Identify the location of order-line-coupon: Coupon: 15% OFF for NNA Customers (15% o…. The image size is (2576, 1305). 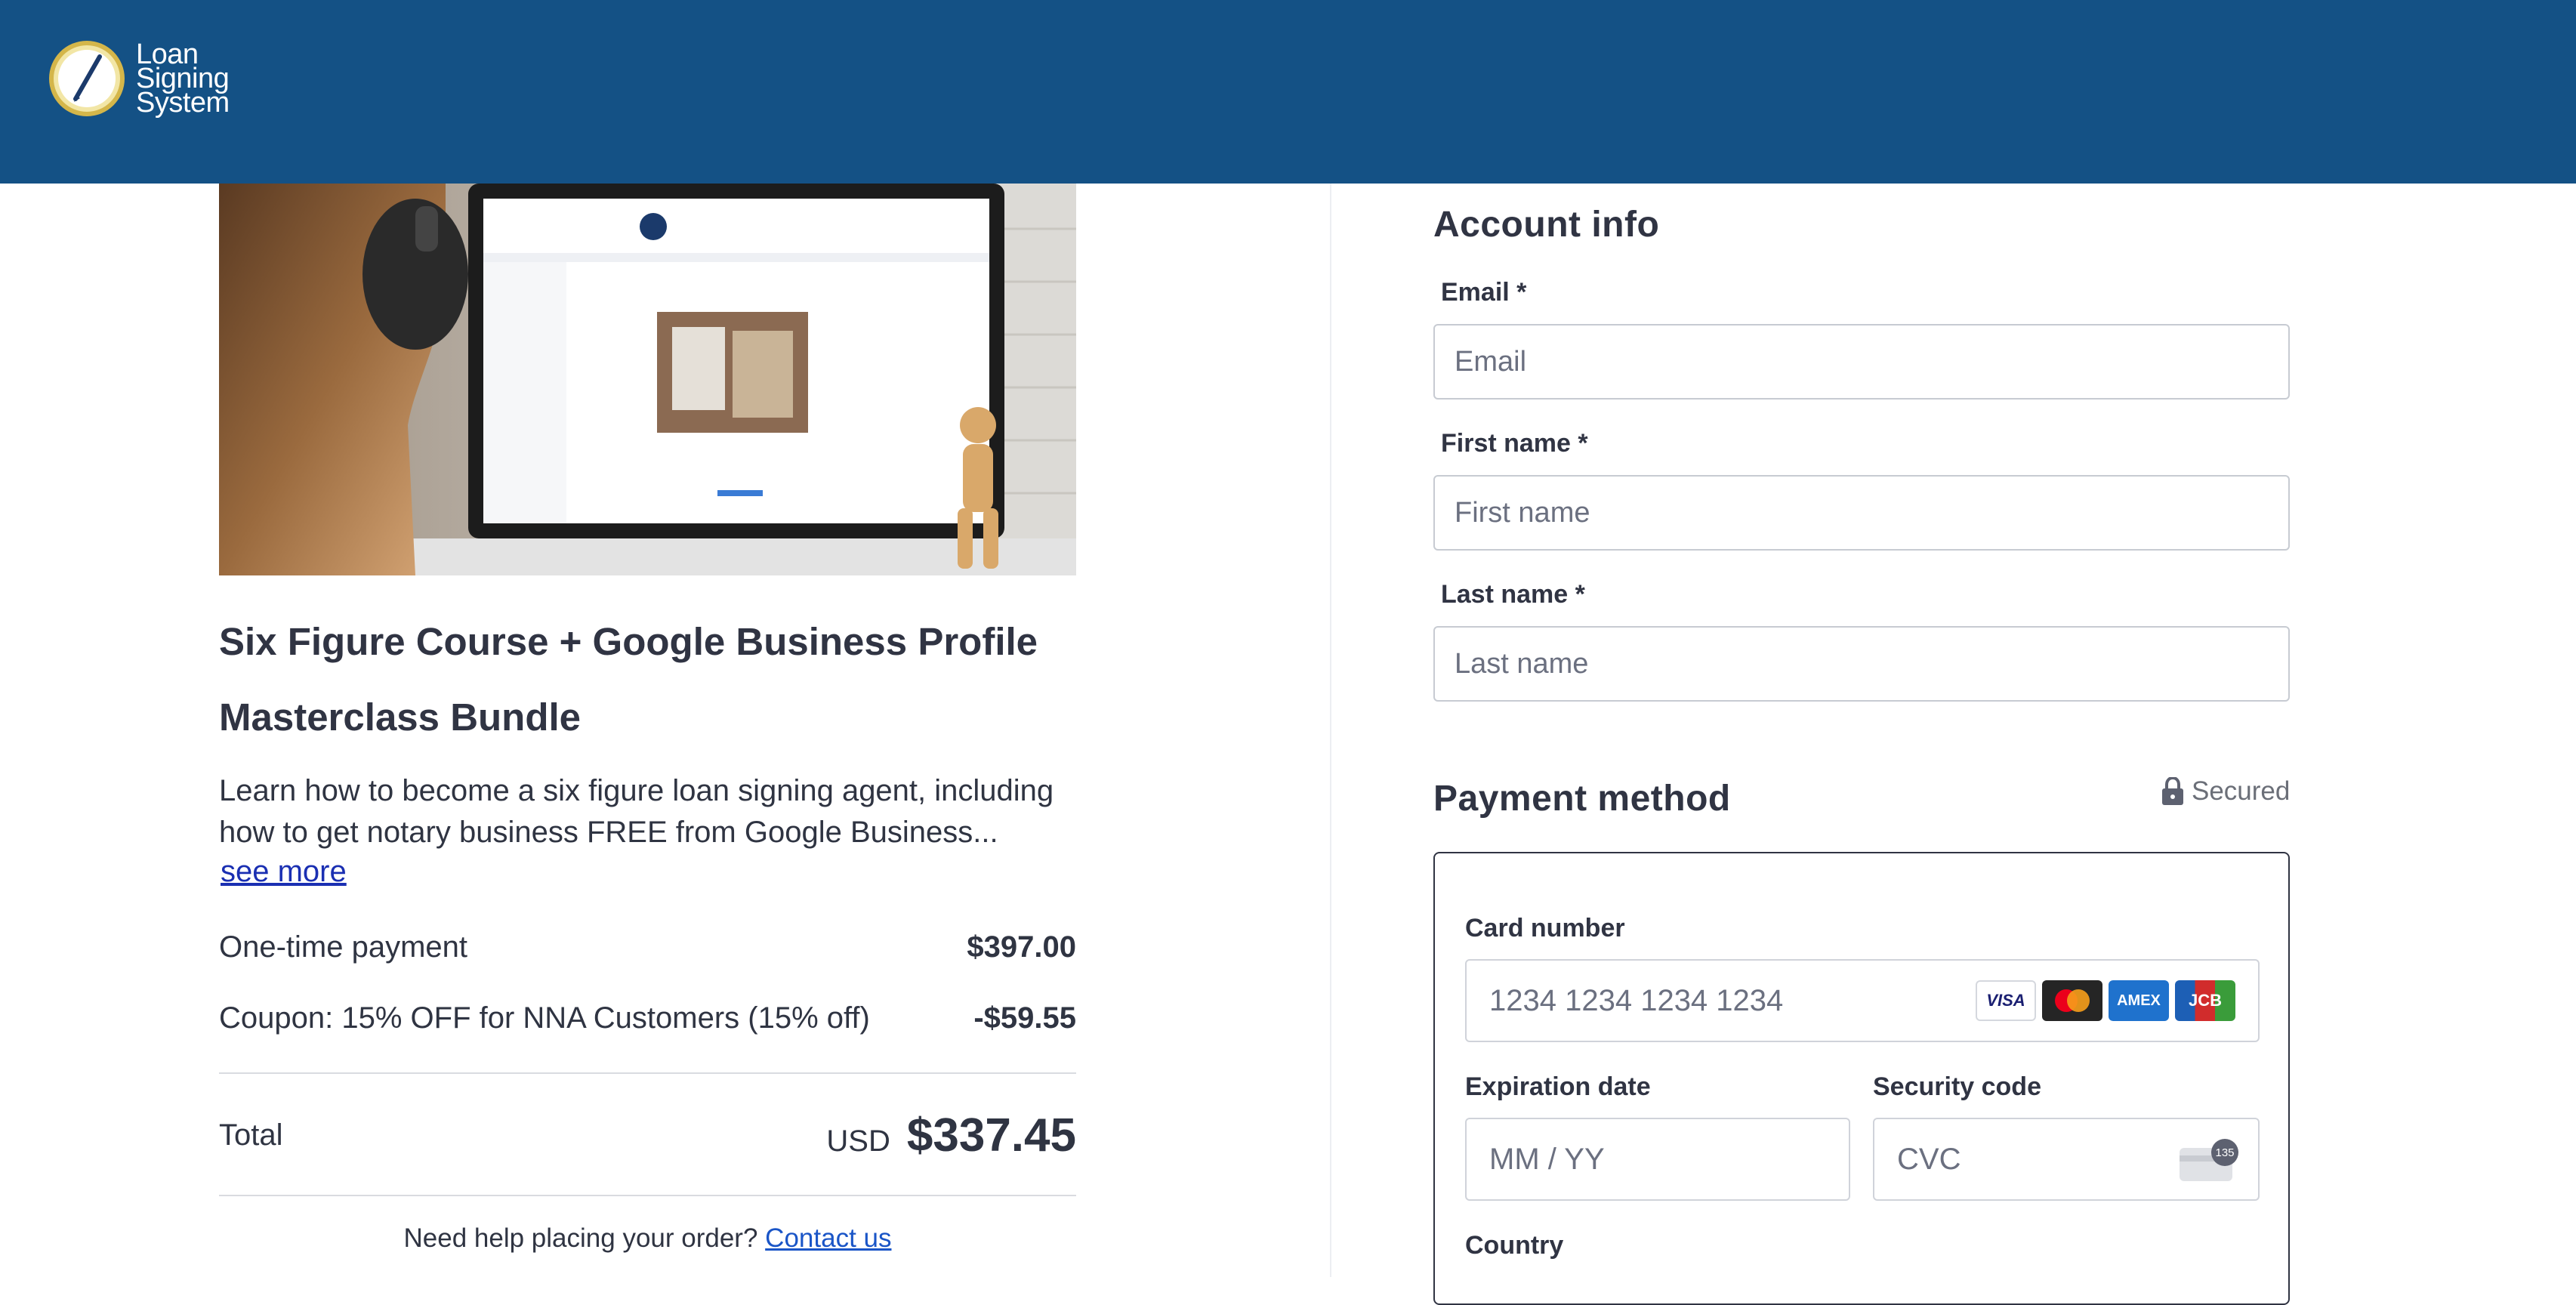
(647, 1018).